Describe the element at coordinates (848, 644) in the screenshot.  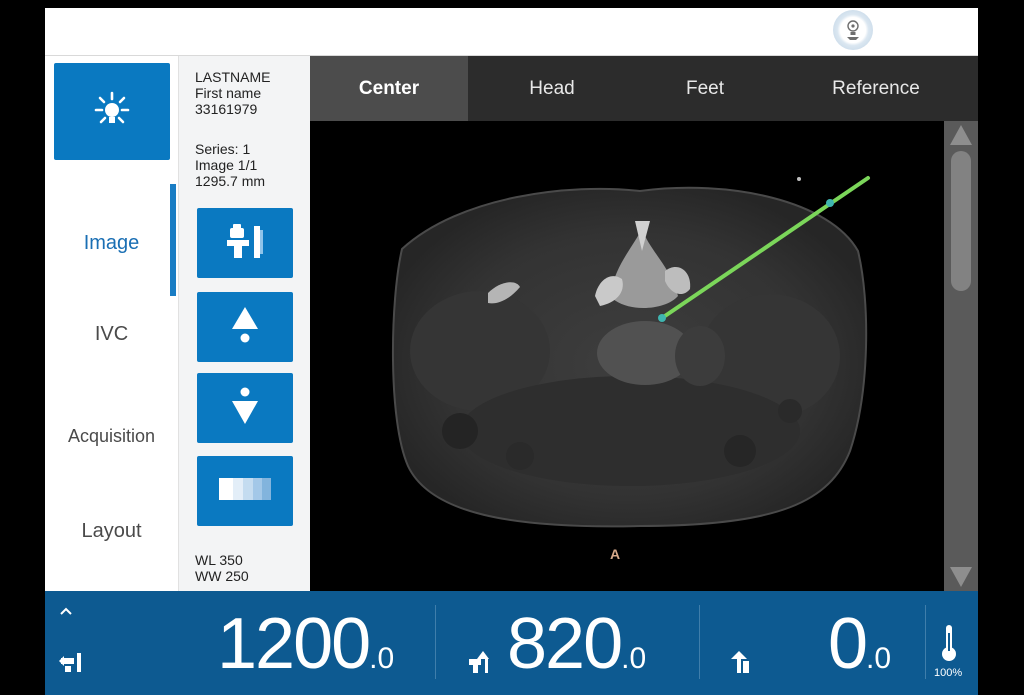
I see `tilt-value: 0` at that location.